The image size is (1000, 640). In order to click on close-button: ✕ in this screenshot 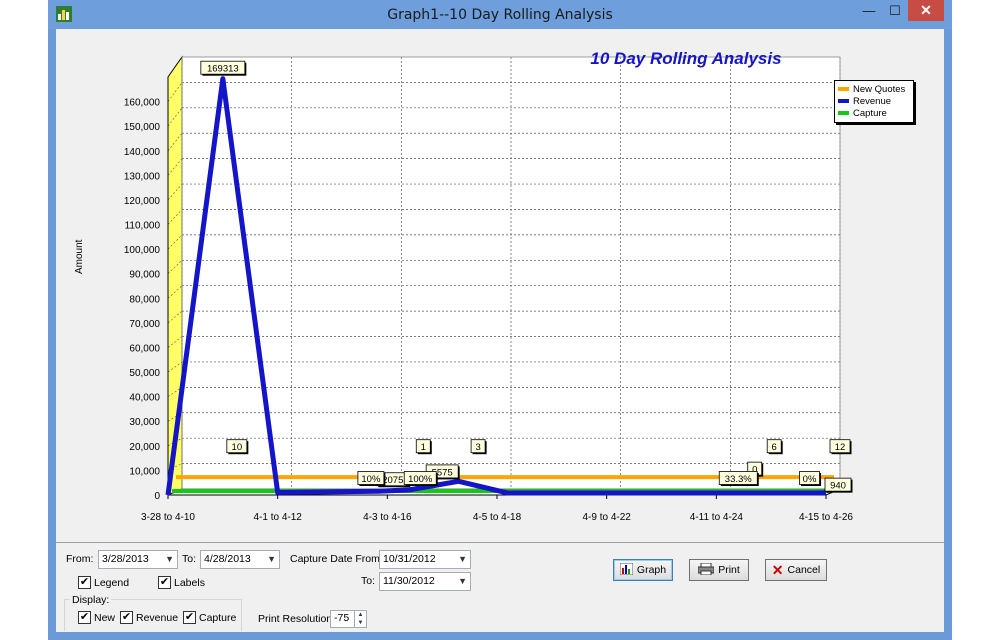, I will do `click(926, 10)`.